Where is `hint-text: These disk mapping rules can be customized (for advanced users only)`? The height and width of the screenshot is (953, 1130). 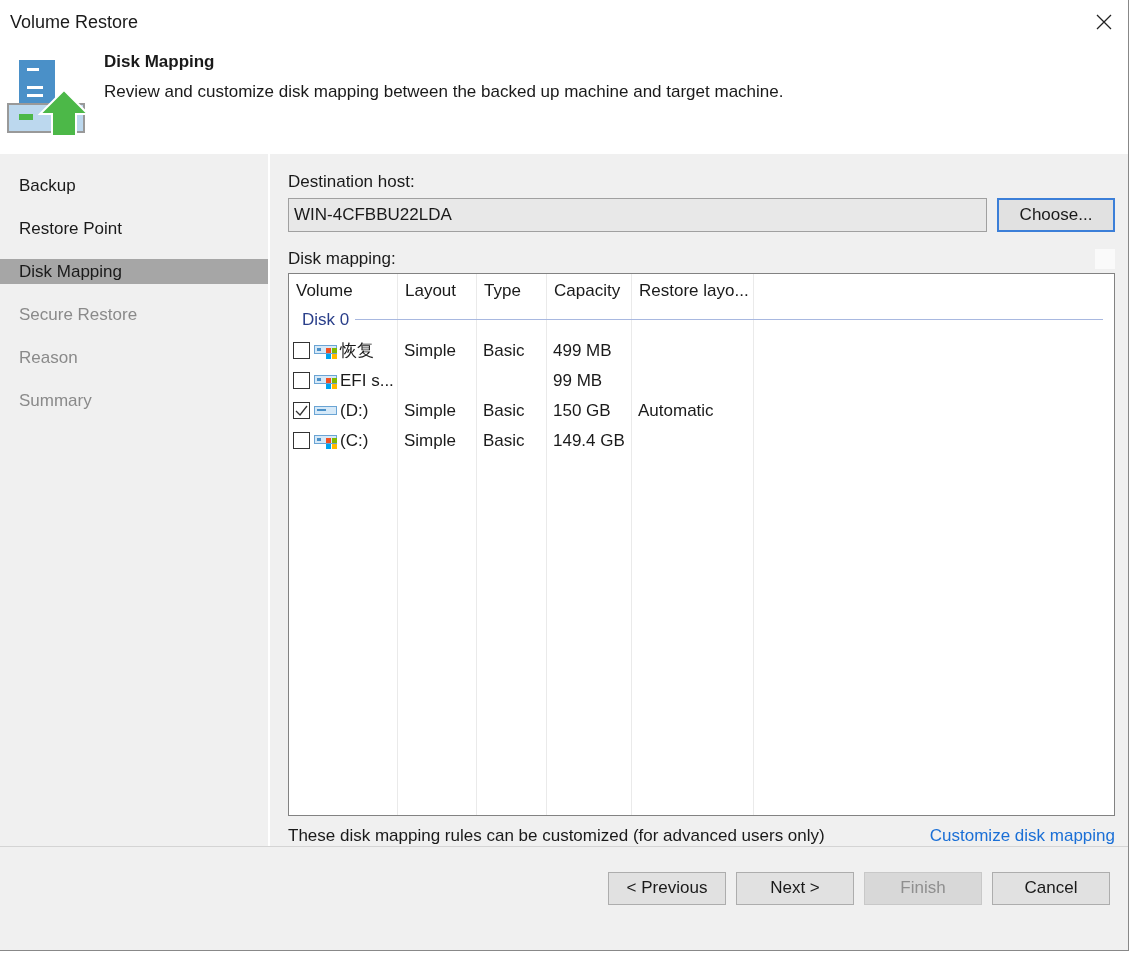
hint-text: These disk mapping rules can be customized (for advanced users only) is located at coordinates (556, 835).